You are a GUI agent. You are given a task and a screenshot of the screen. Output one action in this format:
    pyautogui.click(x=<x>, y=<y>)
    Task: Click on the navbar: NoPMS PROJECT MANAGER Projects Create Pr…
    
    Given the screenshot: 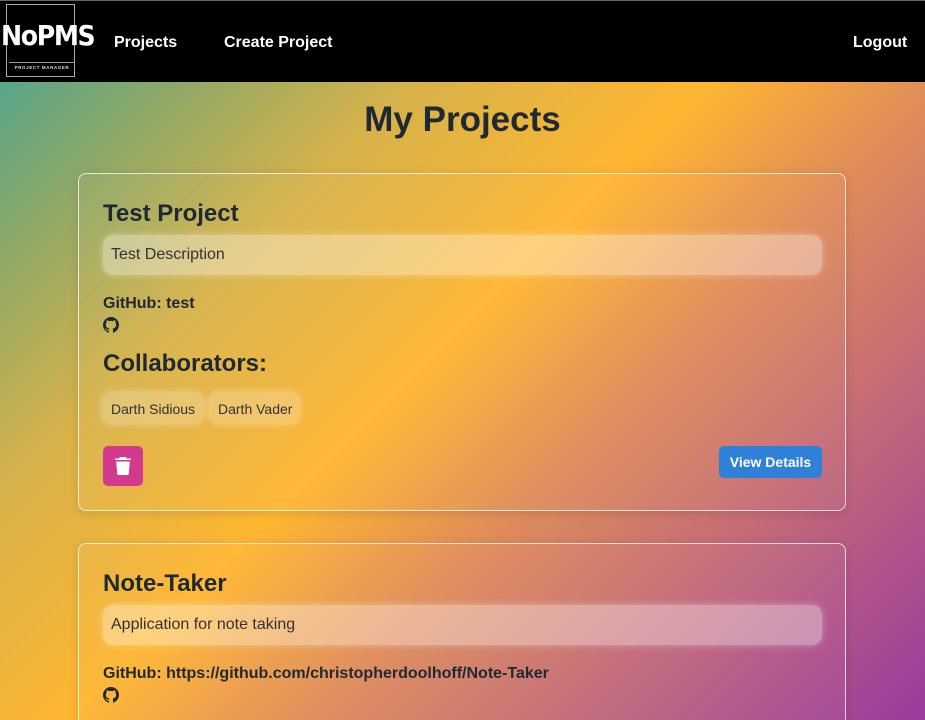 What is the action you would take?
    pyautogui.click(x=462, y=41)
    